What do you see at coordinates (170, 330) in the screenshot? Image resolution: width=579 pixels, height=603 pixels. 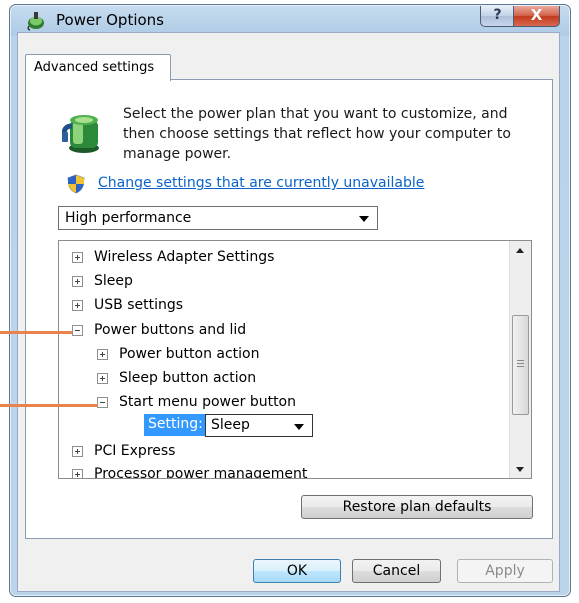 I see `tree-item-label: Power buttons and lid` at bounding box center [170, 330].